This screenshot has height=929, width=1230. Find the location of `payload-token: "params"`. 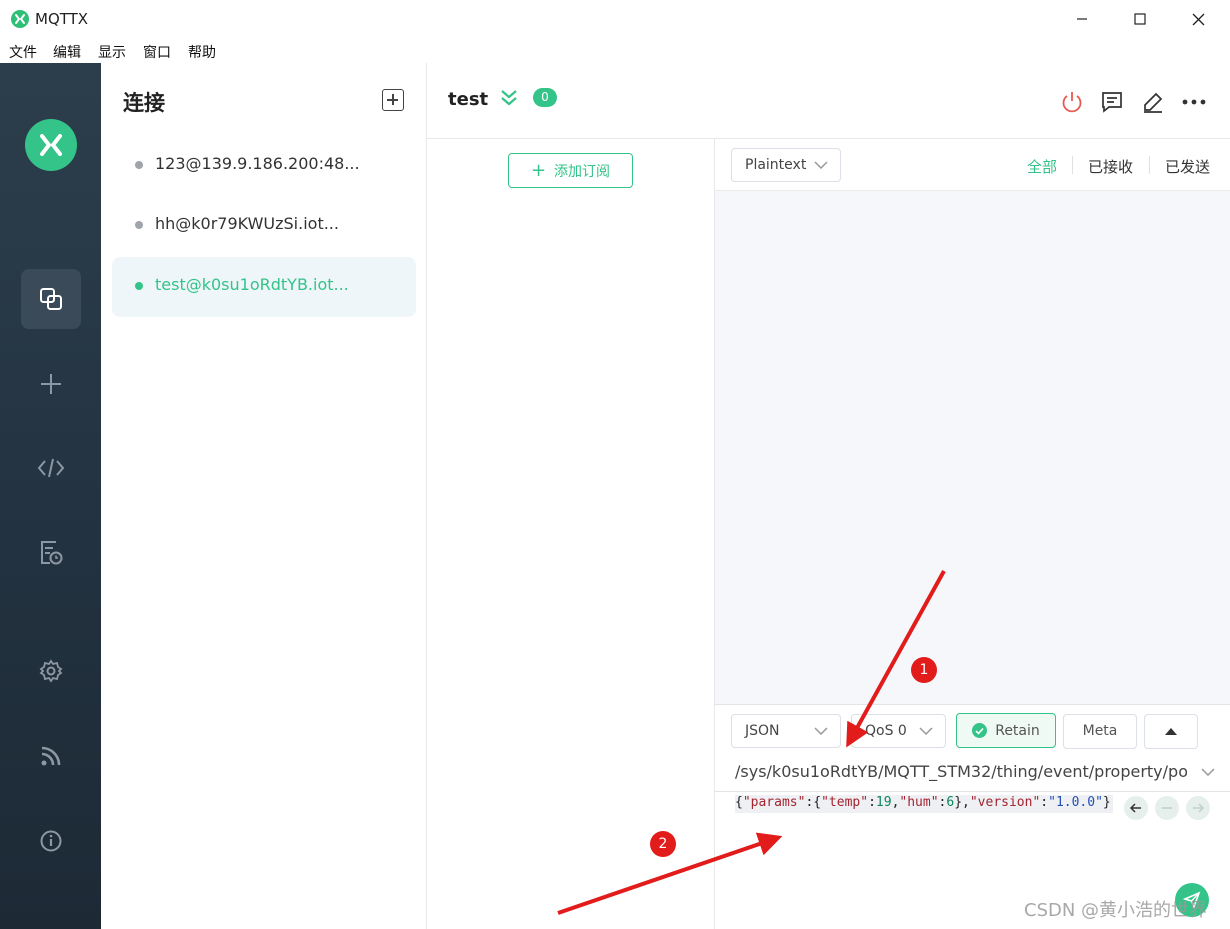

payload-token: "params" is located at coordinates (774, 802).